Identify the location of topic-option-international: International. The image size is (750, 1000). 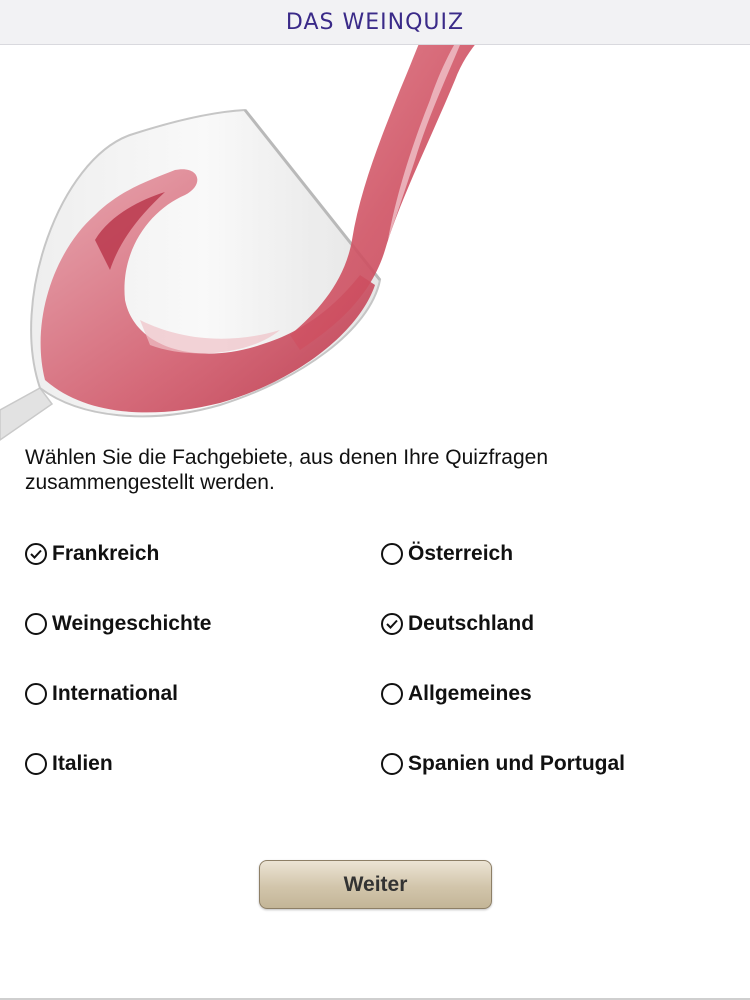
(101, 694).